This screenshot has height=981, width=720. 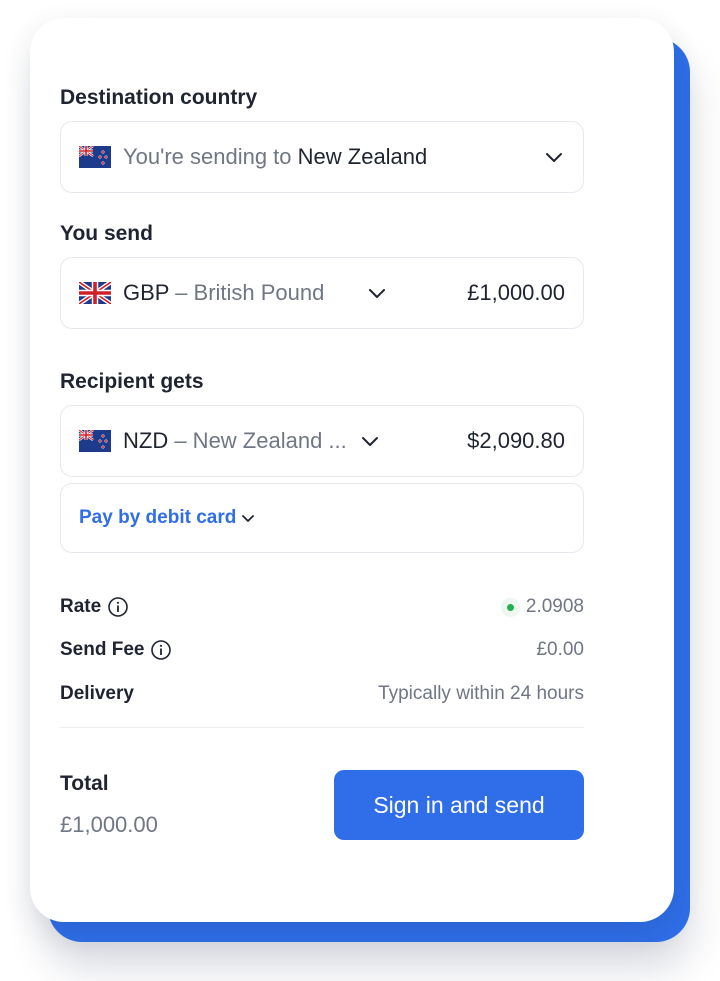 I want to click on fee-value: £0.00, so click(x=560, y=649).